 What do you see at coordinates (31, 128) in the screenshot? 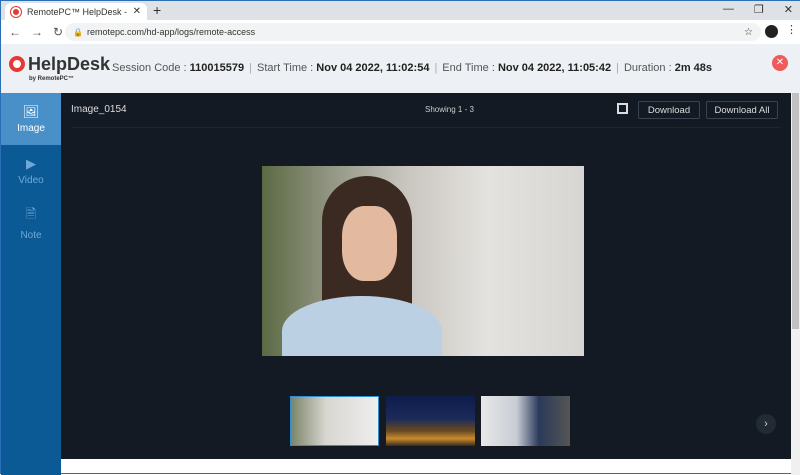
I see `sidebar-item-label: Image` at bounding box center [31, 128].